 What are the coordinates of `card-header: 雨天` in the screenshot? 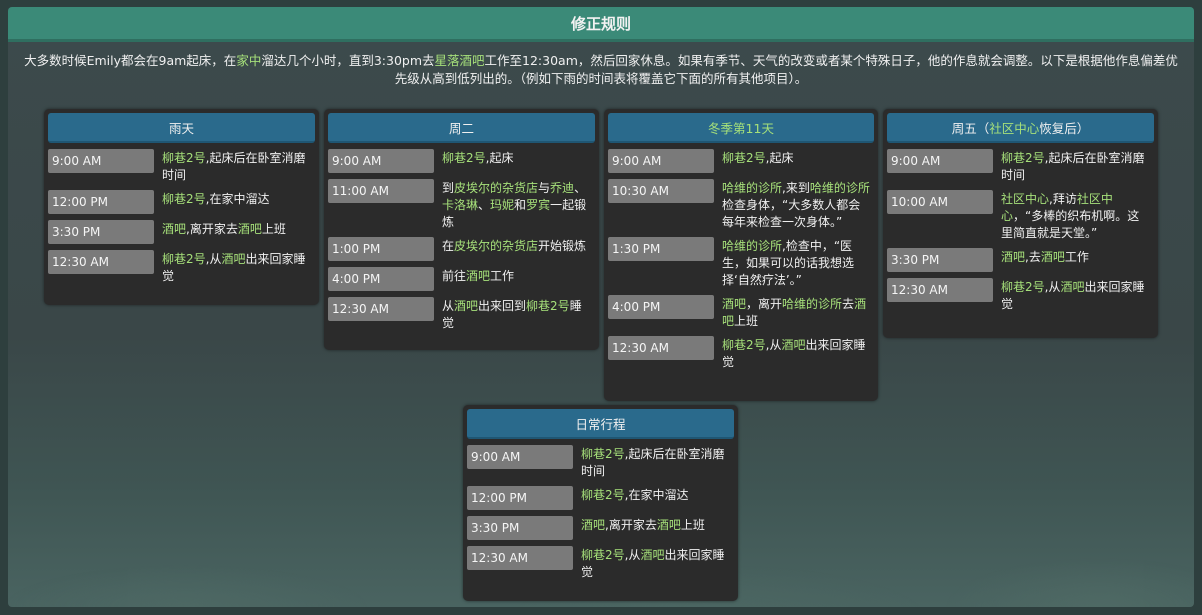 It's located at (181, 128).